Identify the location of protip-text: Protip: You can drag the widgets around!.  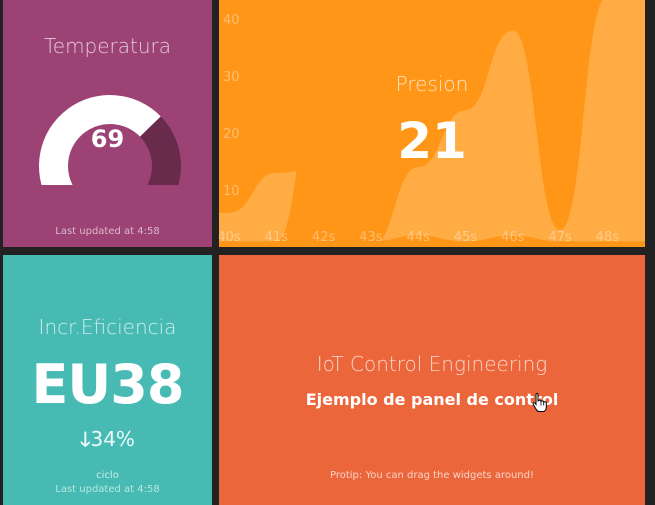
(431, 475).